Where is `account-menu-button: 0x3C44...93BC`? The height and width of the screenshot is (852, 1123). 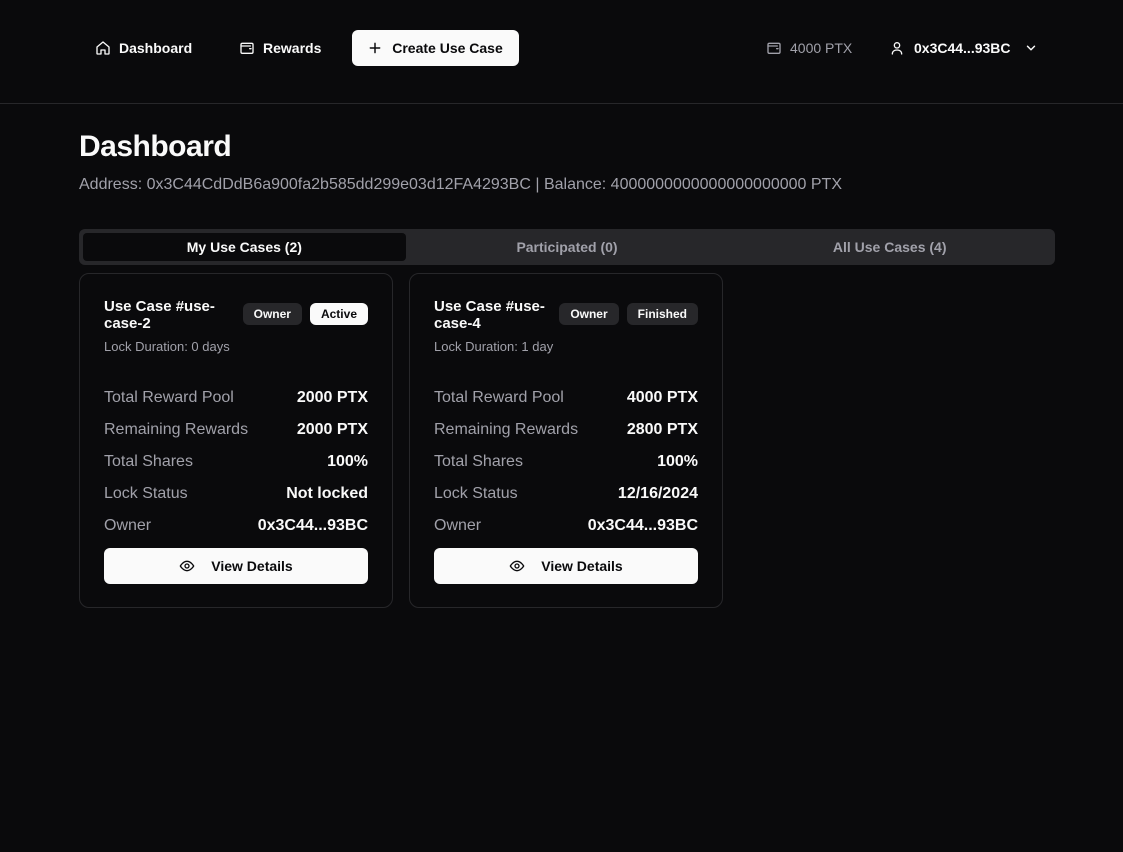 account-menu-button: 0x3C44...93BC is located at coordinates (963, 48).